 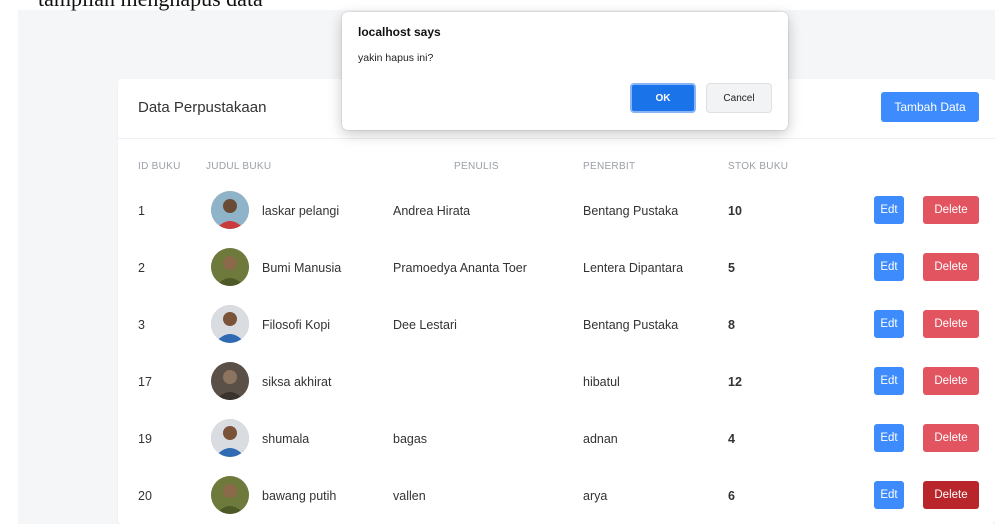 I want to click on cell-id-buku: 3, so click(x=141, y=325).